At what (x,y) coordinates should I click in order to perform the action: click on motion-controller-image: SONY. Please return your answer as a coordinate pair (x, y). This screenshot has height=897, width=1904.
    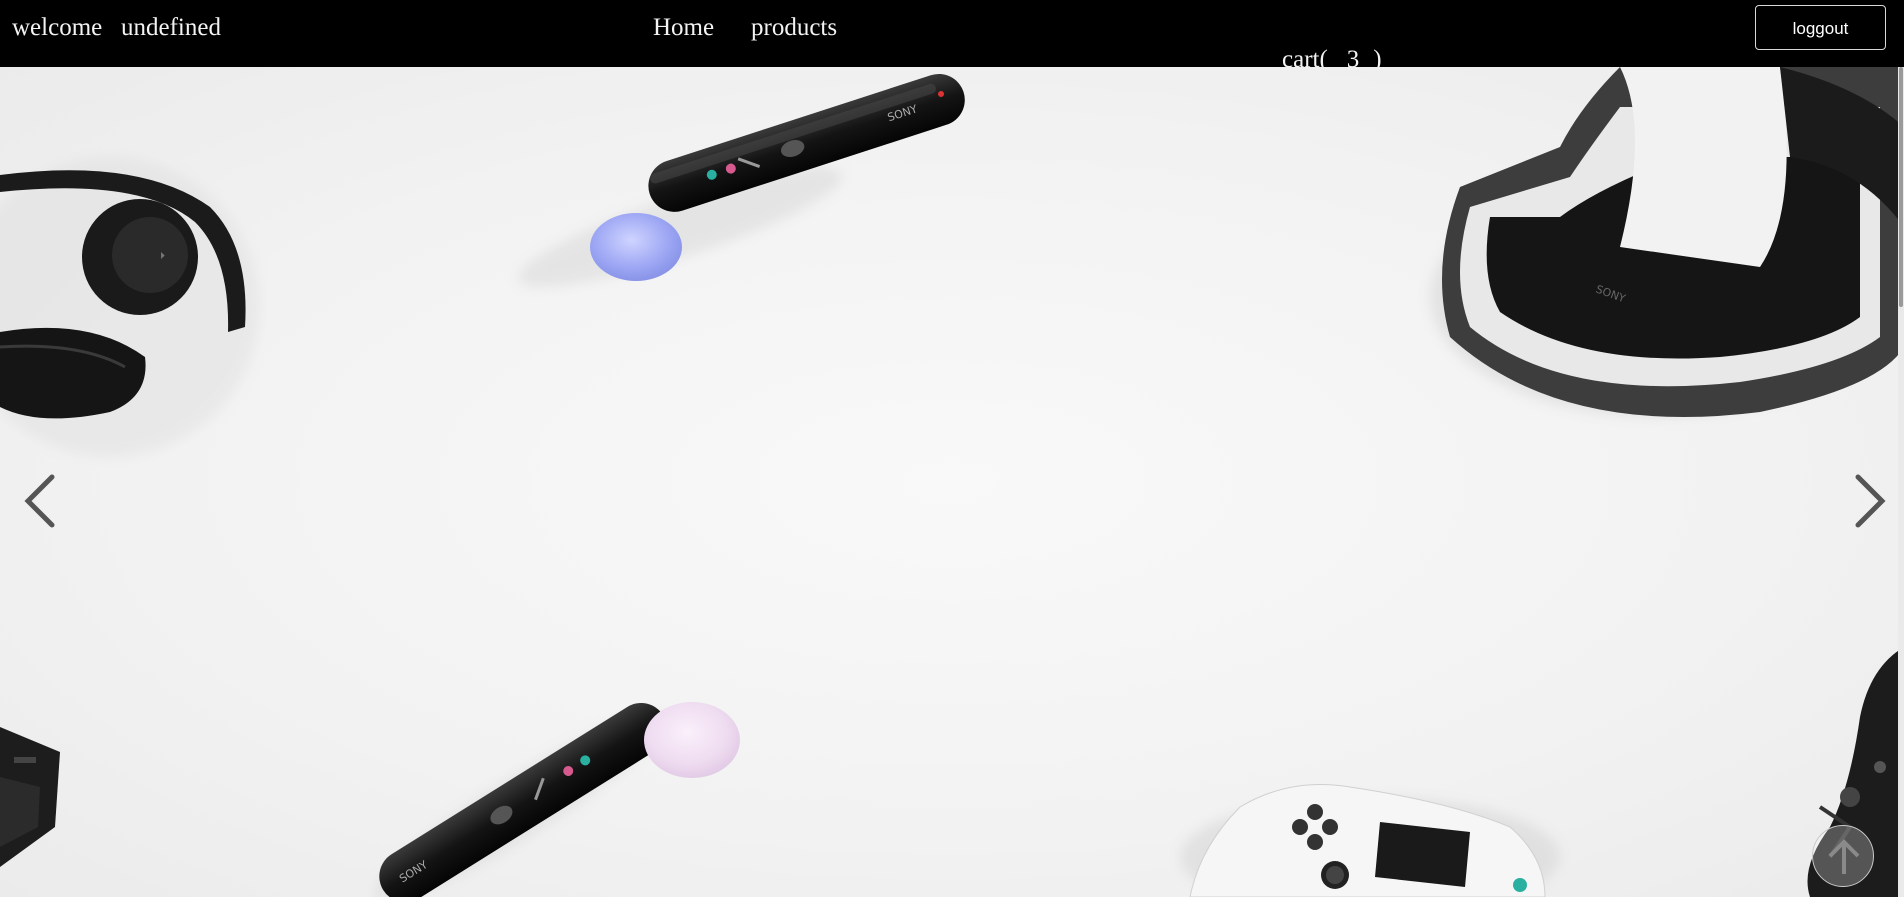
    Looking at the image, I should click on (741, 180).